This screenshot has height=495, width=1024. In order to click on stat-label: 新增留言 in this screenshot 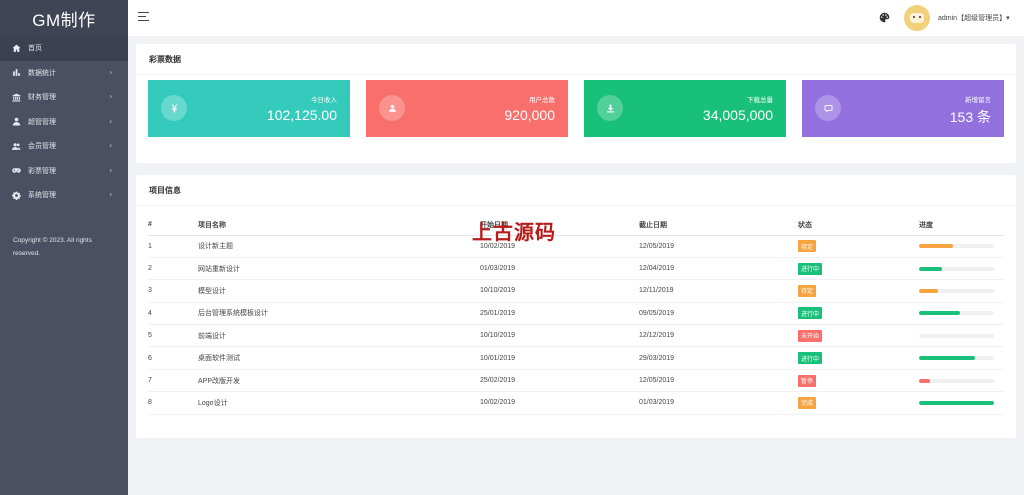, I will do `click(978, 100)`.